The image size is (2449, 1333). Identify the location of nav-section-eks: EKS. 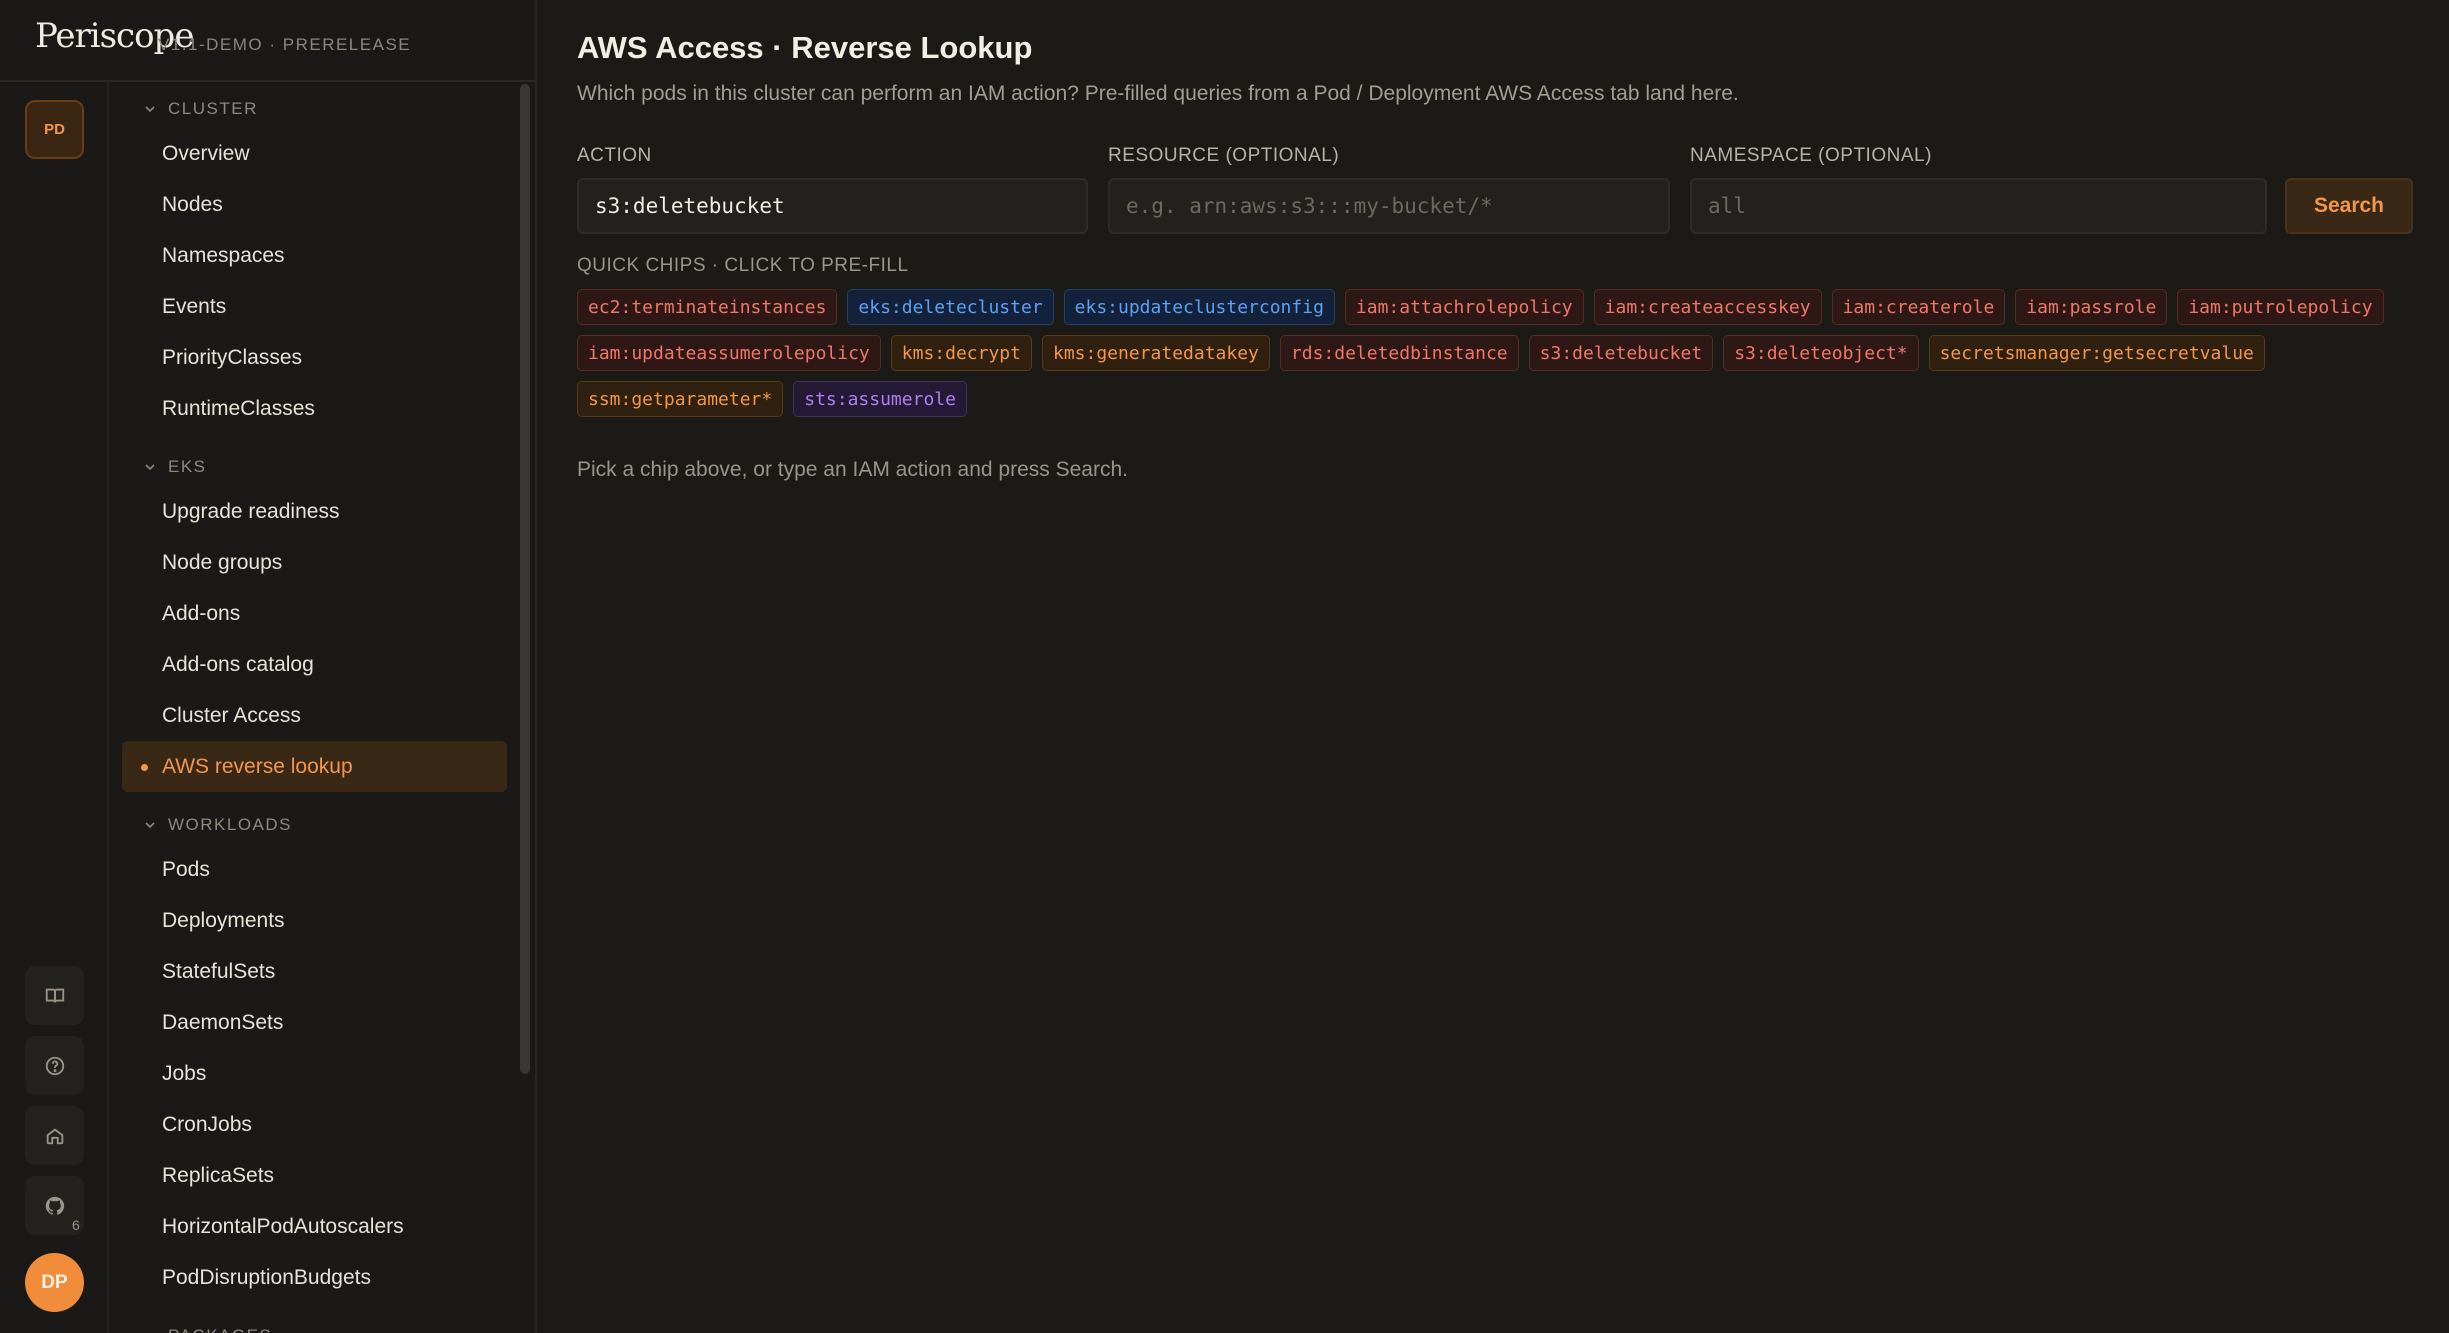
(322, 467).